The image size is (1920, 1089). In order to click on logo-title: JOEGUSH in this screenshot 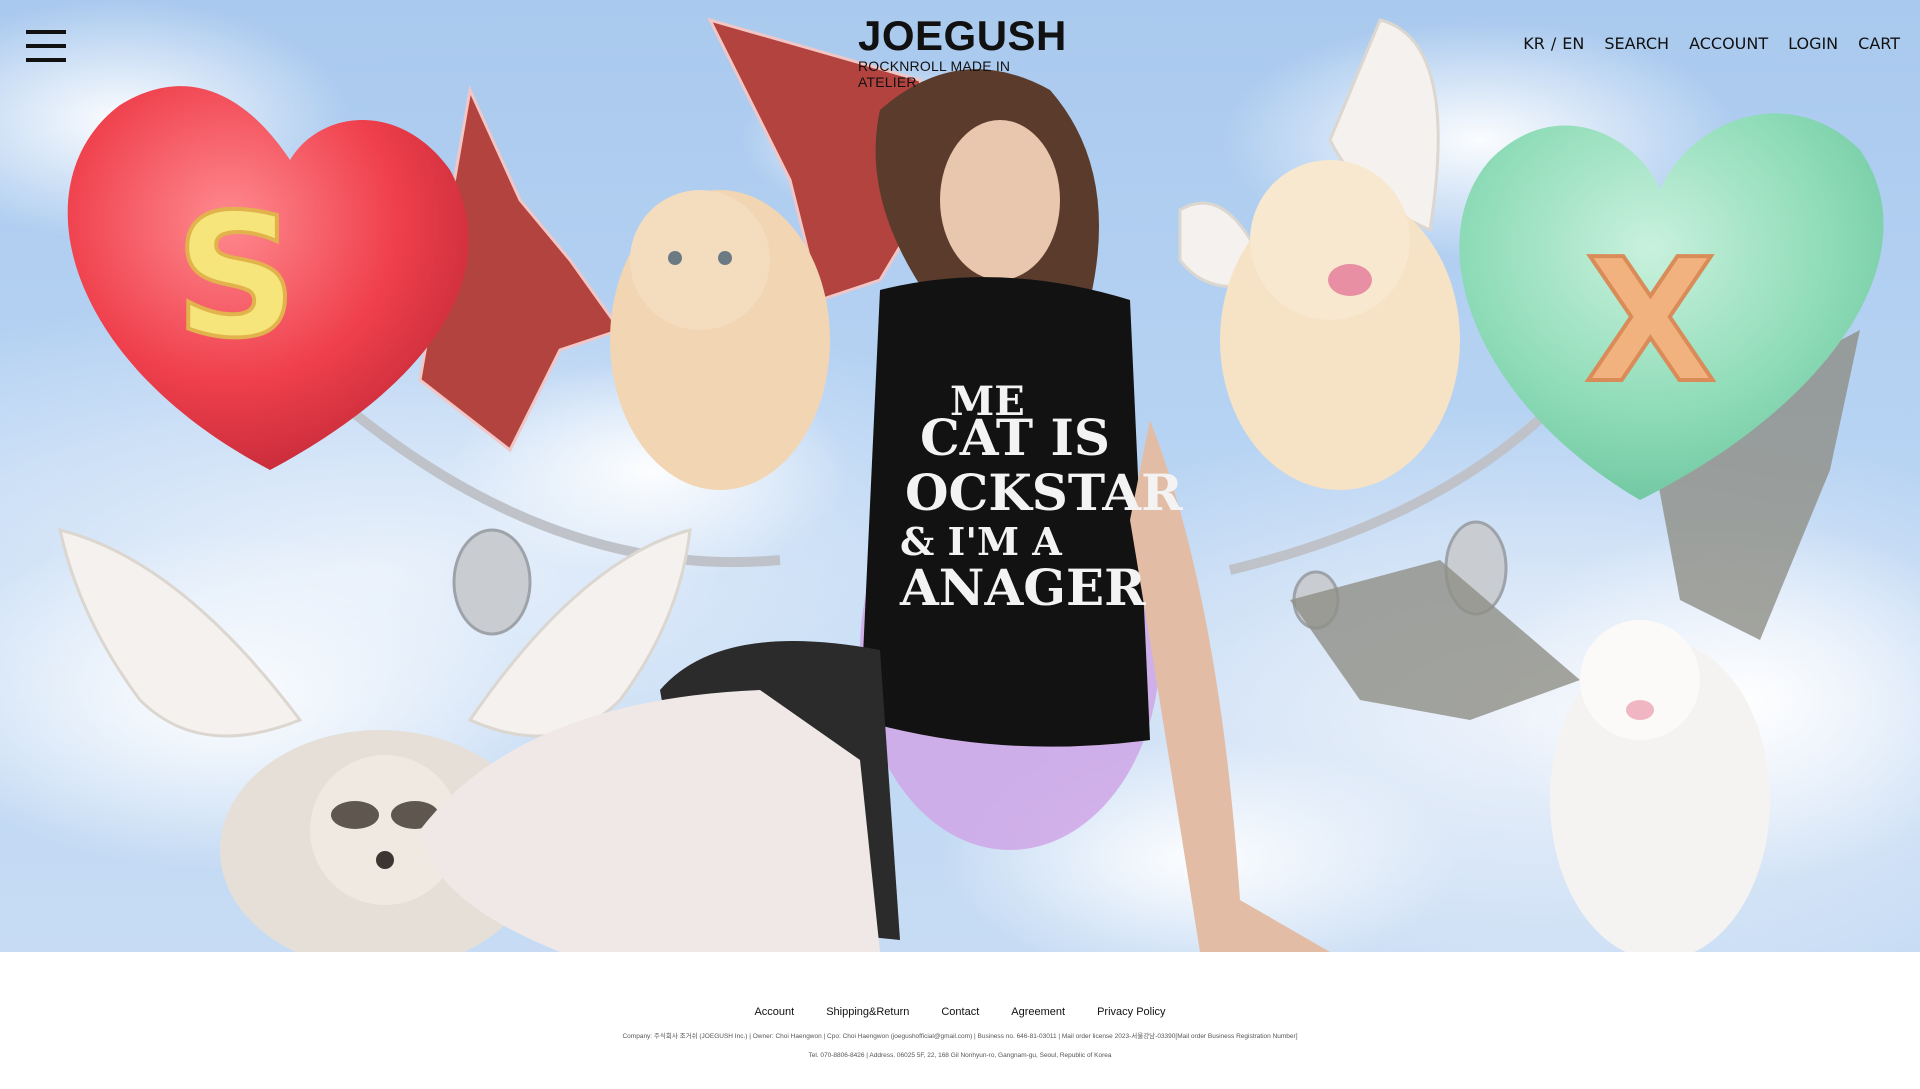, I will do `click(962, 36)`.